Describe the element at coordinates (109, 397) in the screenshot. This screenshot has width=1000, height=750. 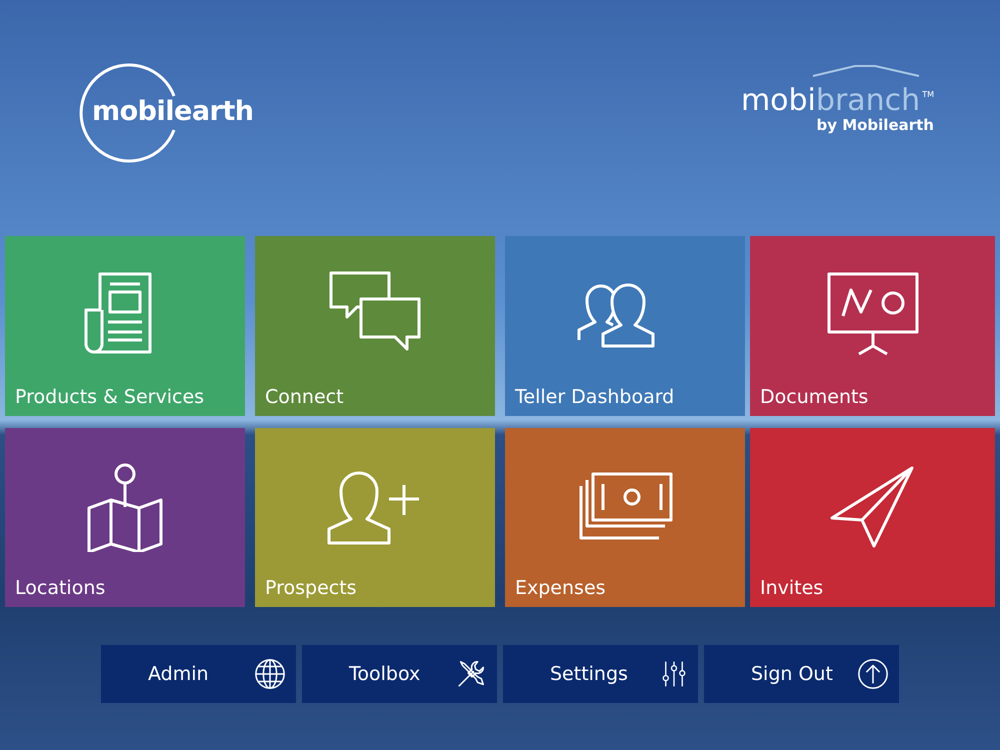
I see `tile-label: Products & Services` at that location.